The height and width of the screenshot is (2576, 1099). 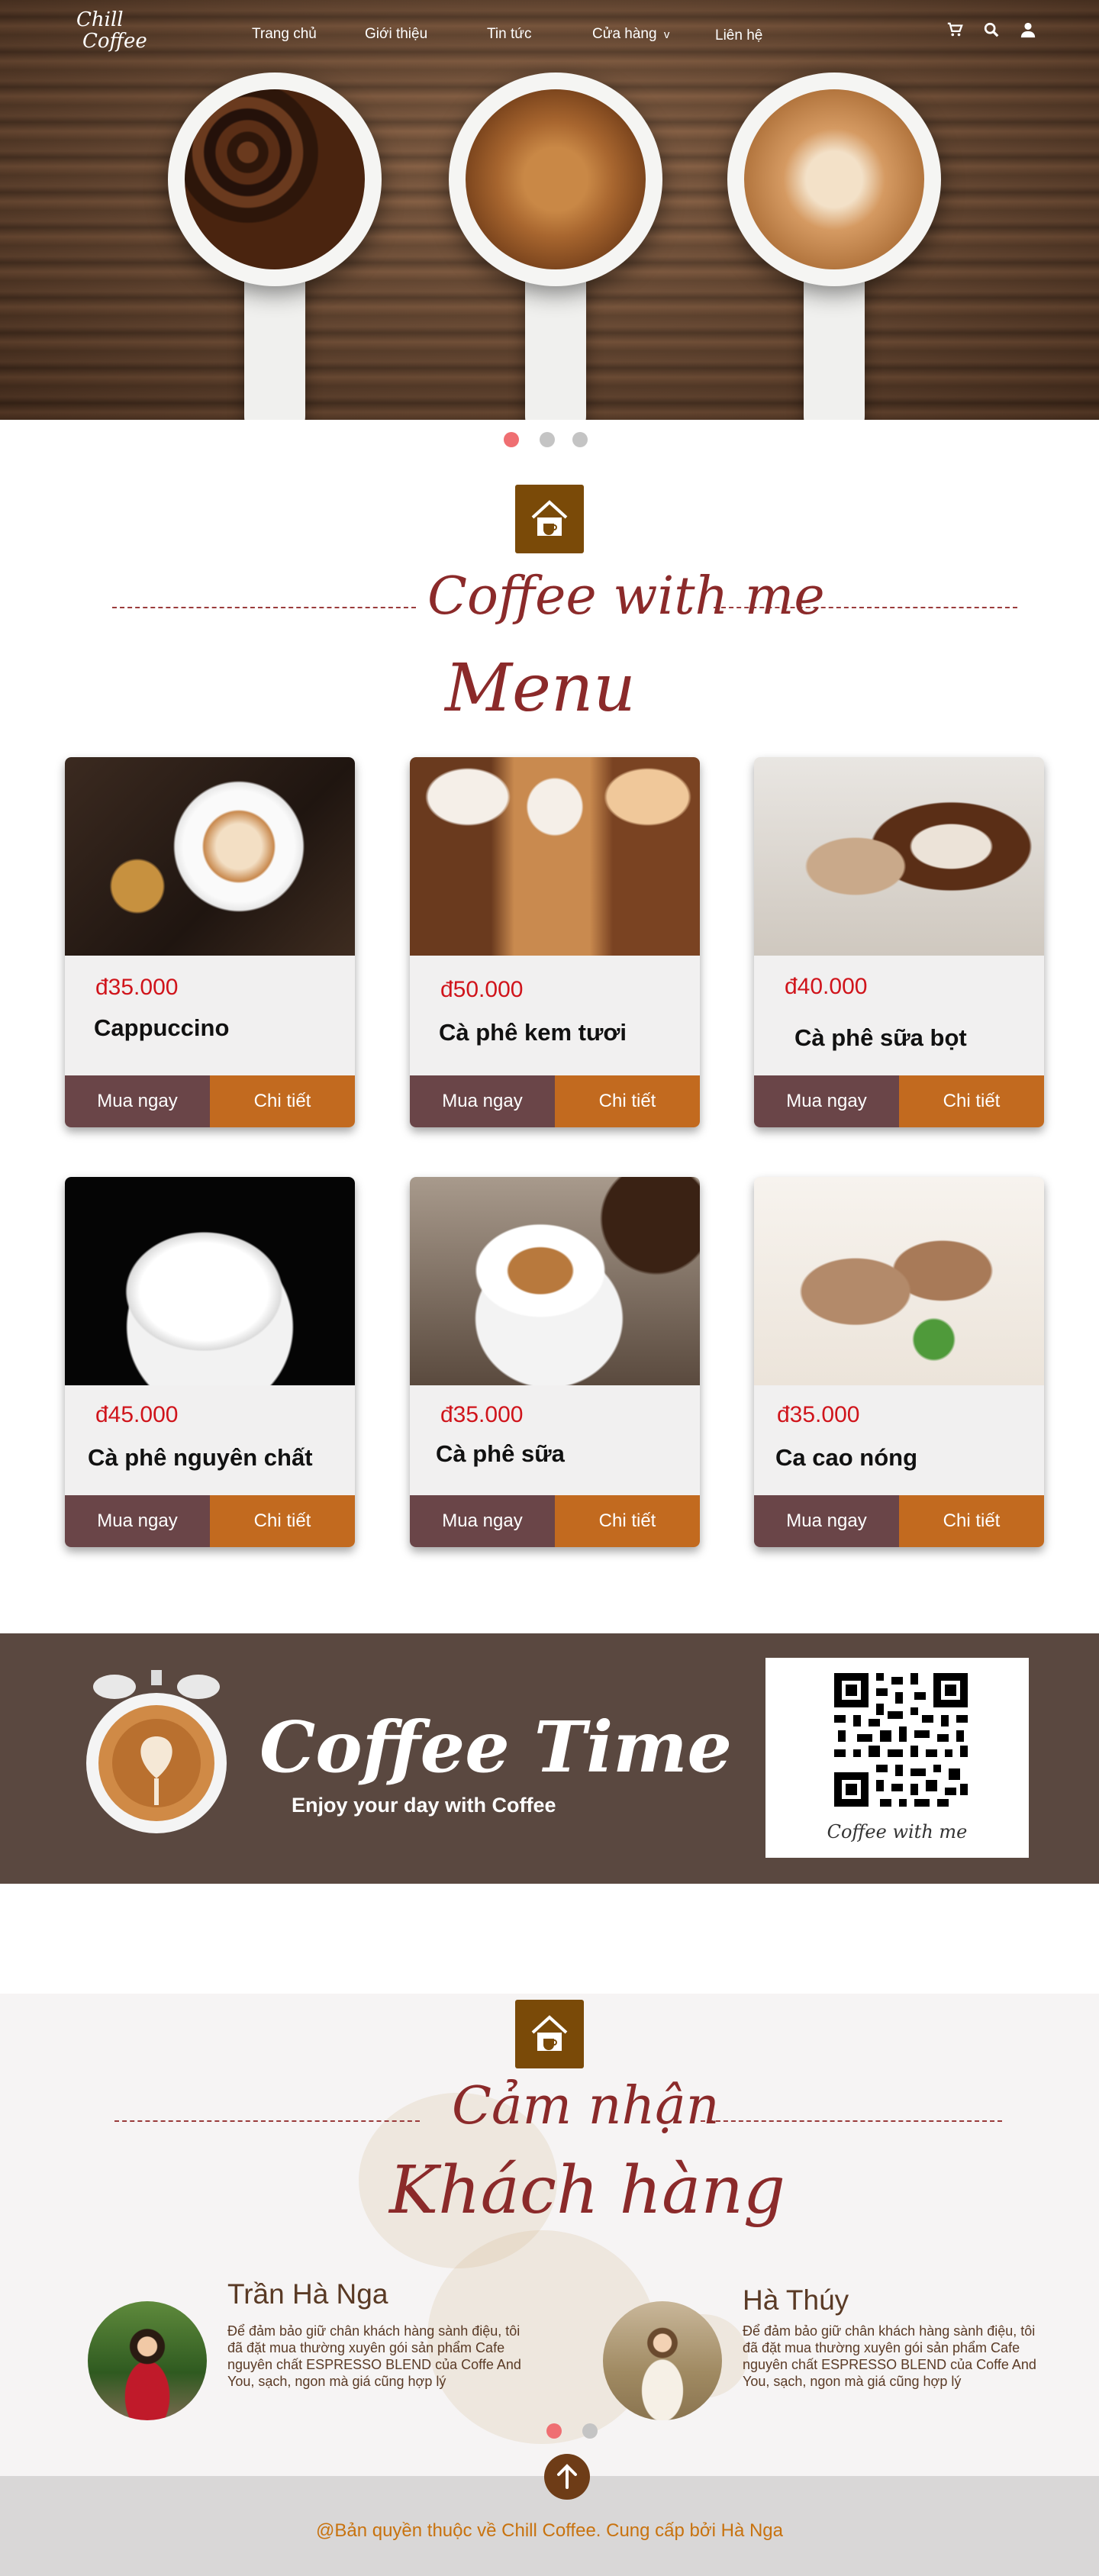 What do you see at coordinates (880, 1037) in the screenshot?
I see `product-name: Cà phê sữa bọt` at bounding box center [880, 1037].